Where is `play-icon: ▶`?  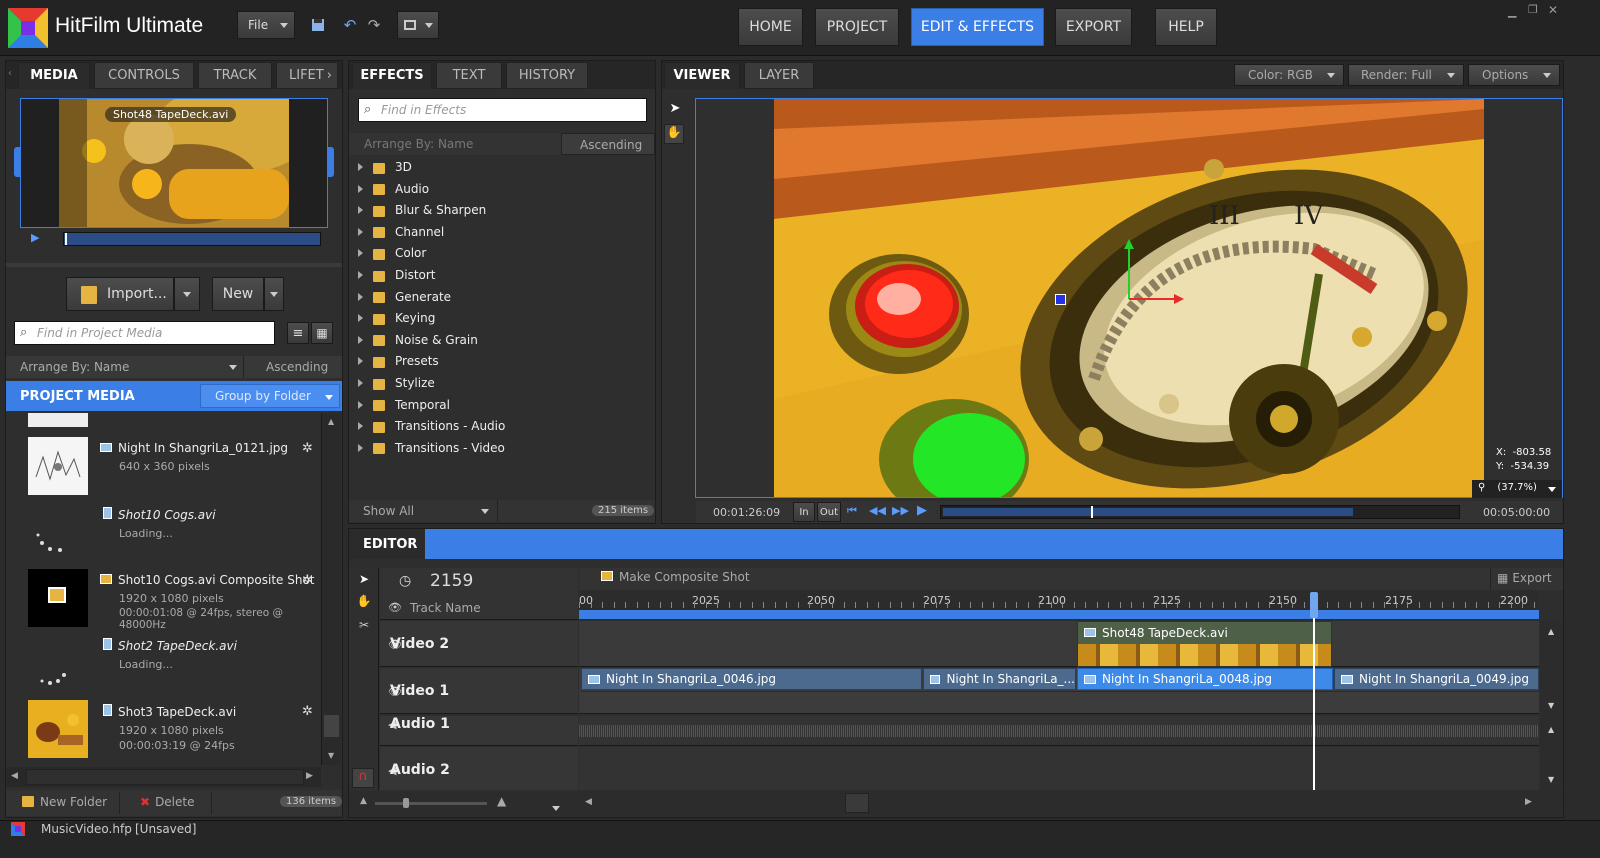
play-icon: ▶ is located at coordinates (922, 510).